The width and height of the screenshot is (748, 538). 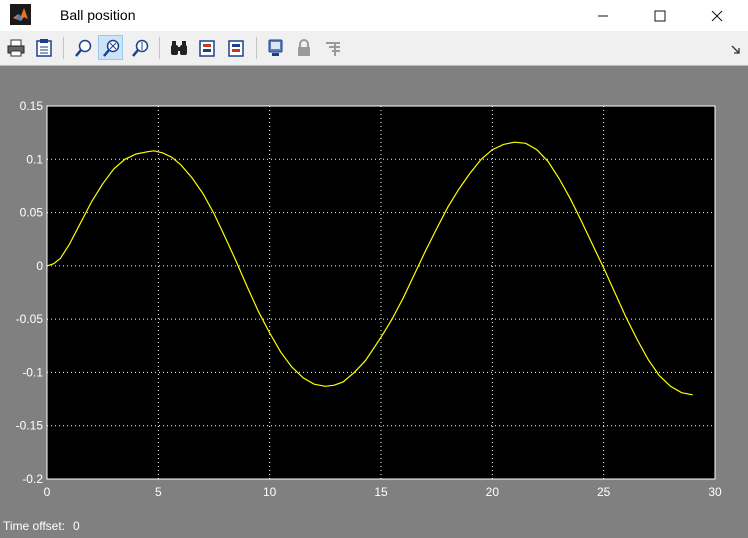 What do you see at coordinates (374, 15) in the screenshot?
I see `title-bar: Ball position` at bounding box center [374, 15].